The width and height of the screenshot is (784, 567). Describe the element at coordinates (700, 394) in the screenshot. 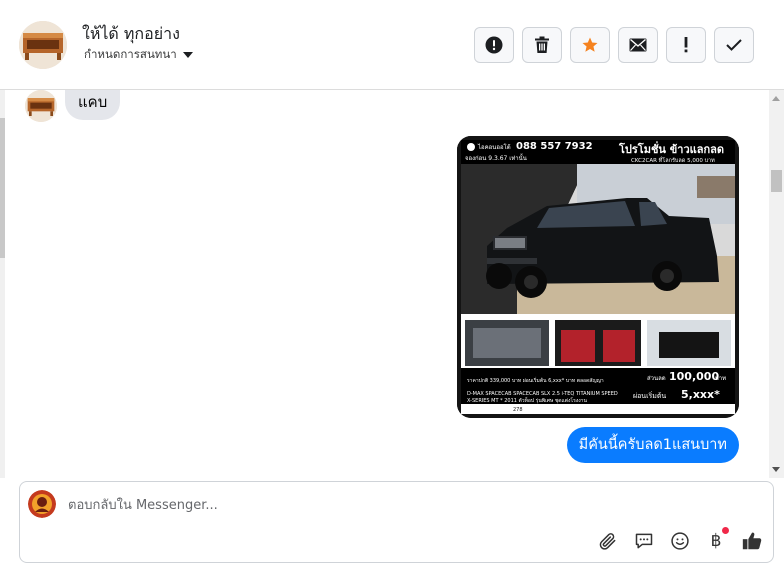

I see `photo-installment-value: 5,xxx*` at that location.